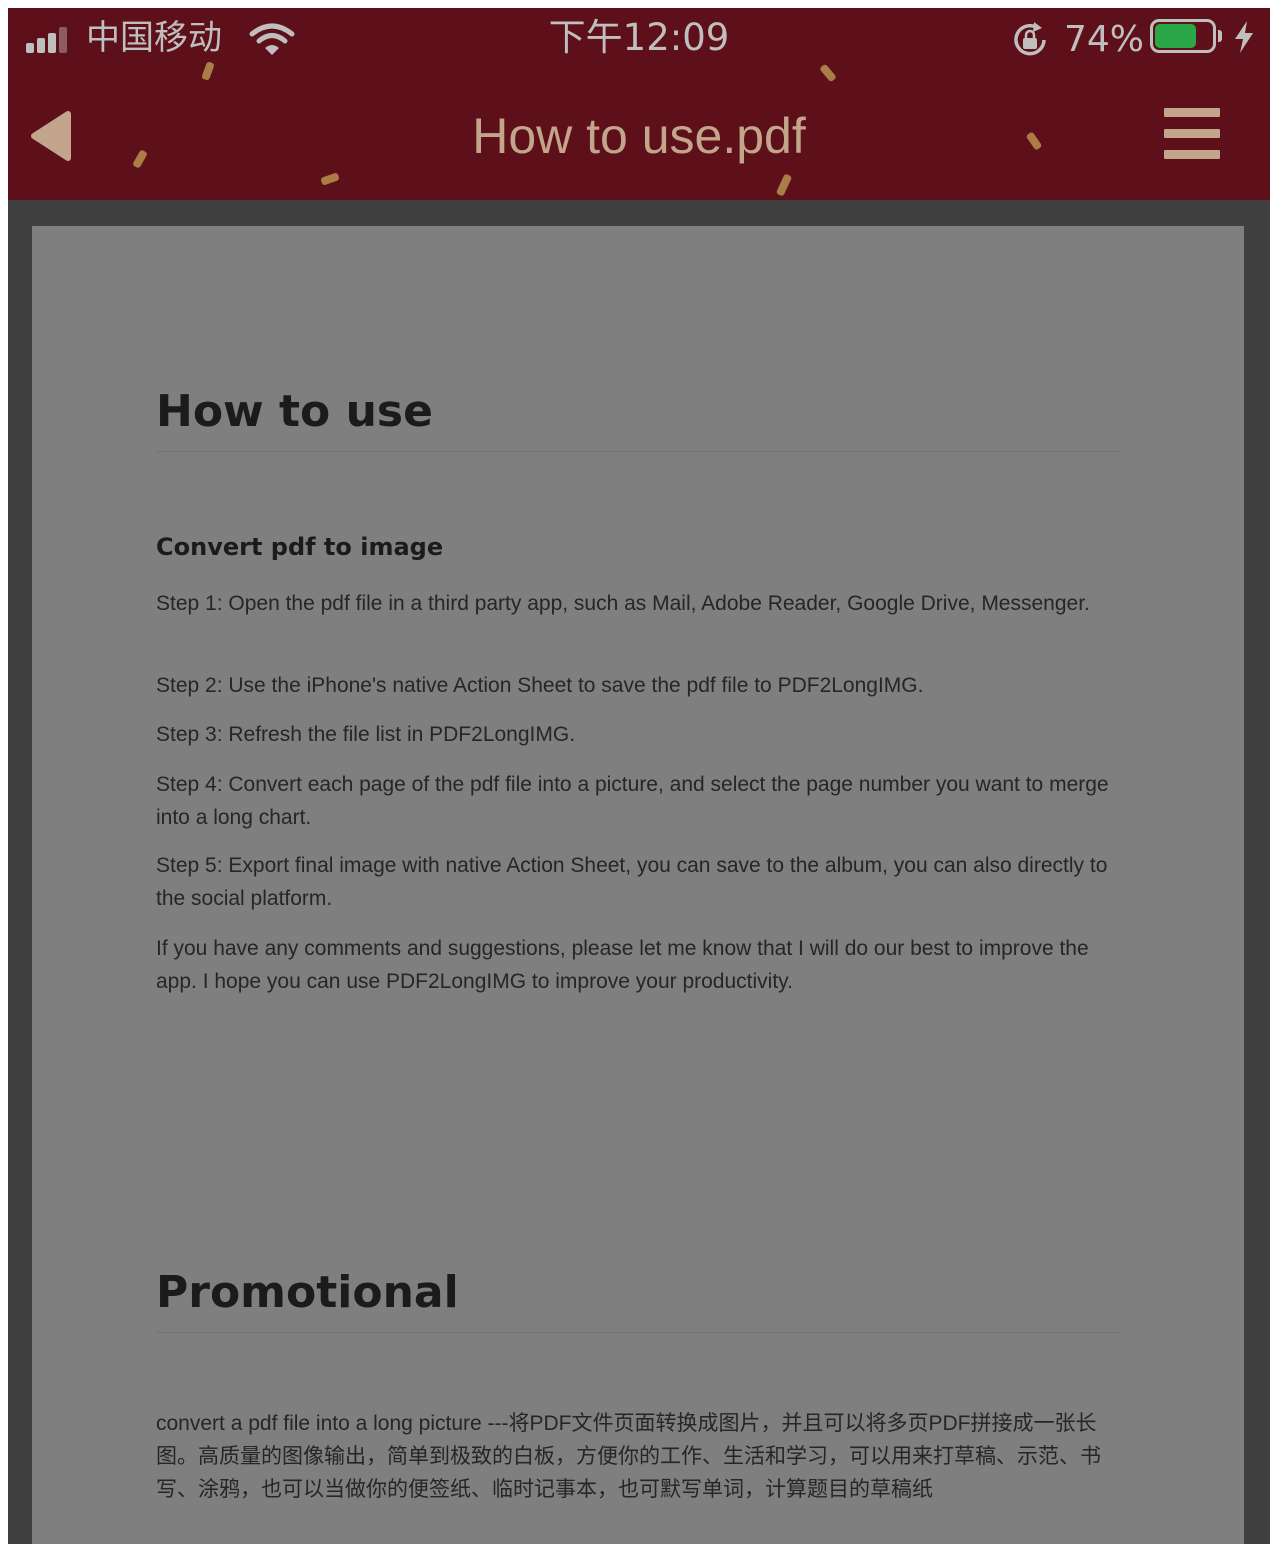 The height and width of the screenshot is (1544, 1271). I want to click on navigation-bar: How to use.pdf, so click(639, 130).